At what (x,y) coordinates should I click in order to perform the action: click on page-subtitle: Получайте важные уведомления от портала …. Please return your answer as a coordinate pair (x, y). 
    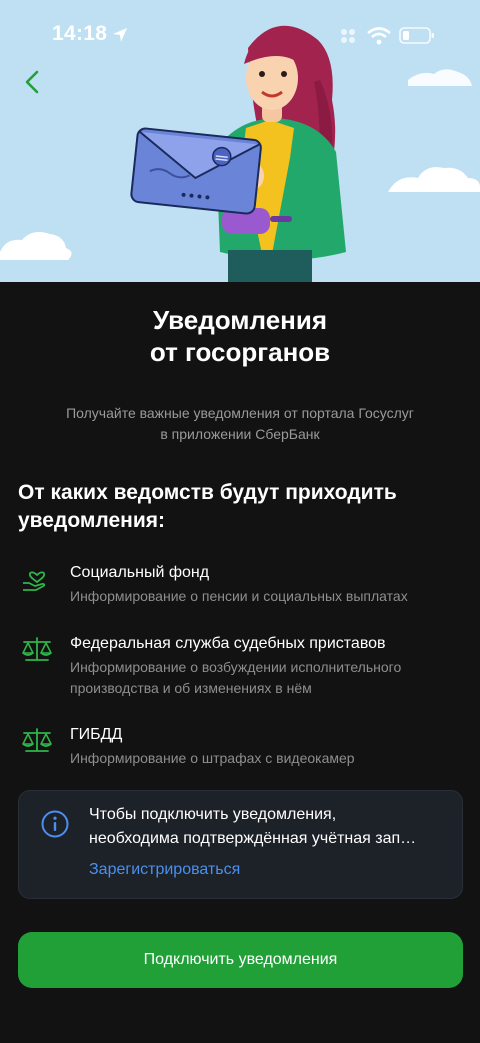
    Looking at the image, I should click on (240, 424).